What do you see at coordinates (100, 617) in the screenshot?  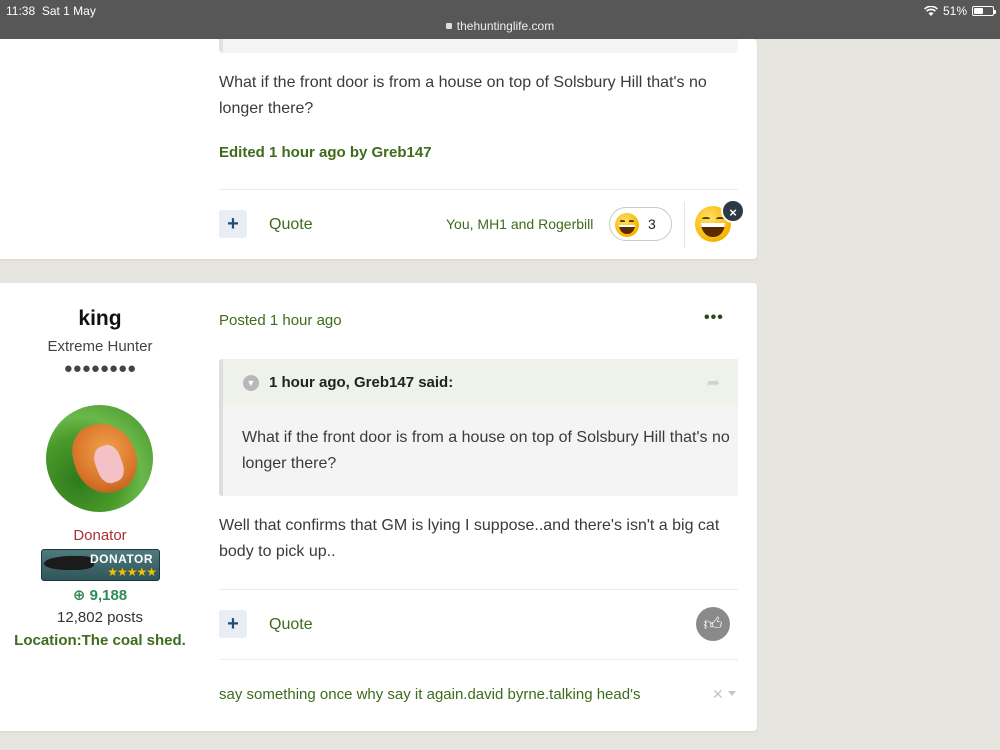 I see `post-count: 12,802 posts` at bounding box center [100, 617].